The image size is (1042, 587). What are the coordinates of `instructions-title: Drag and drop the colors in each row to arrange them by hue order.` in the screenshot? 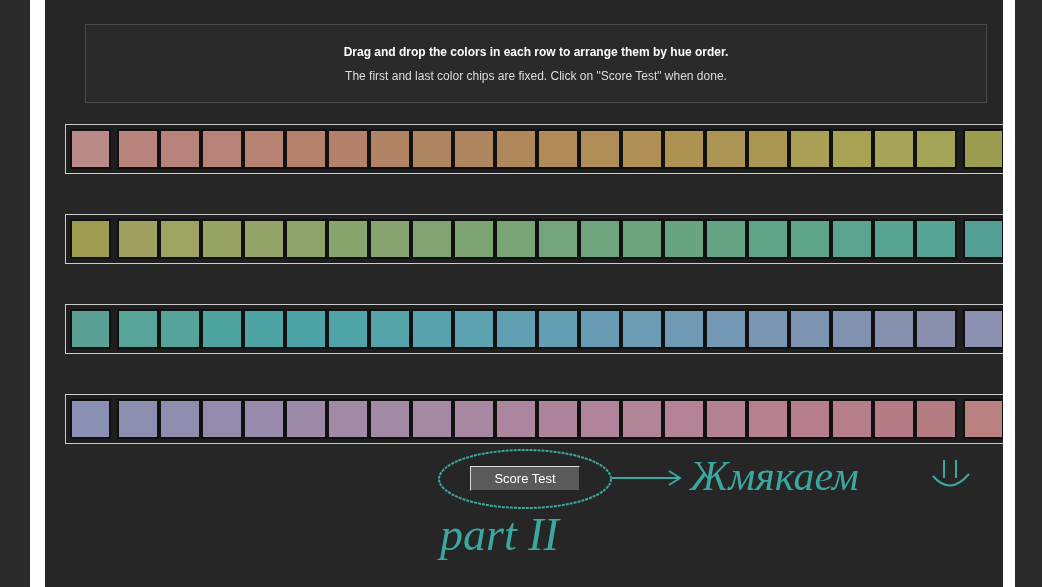 It's located at (536, 52).